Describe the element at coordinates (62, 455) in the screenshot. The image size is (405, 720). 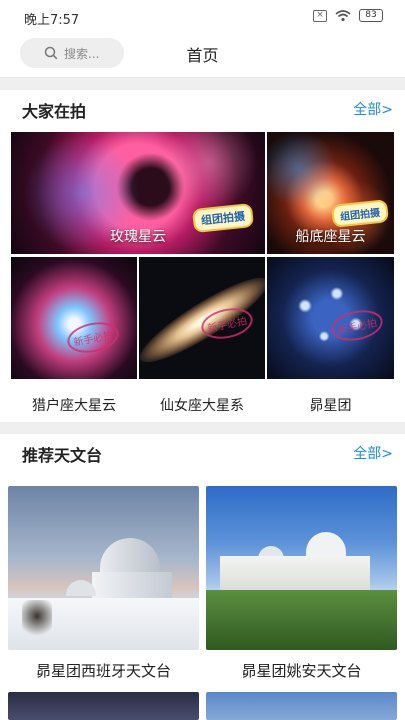
I see `section-title: 推荐天文台` at that location.